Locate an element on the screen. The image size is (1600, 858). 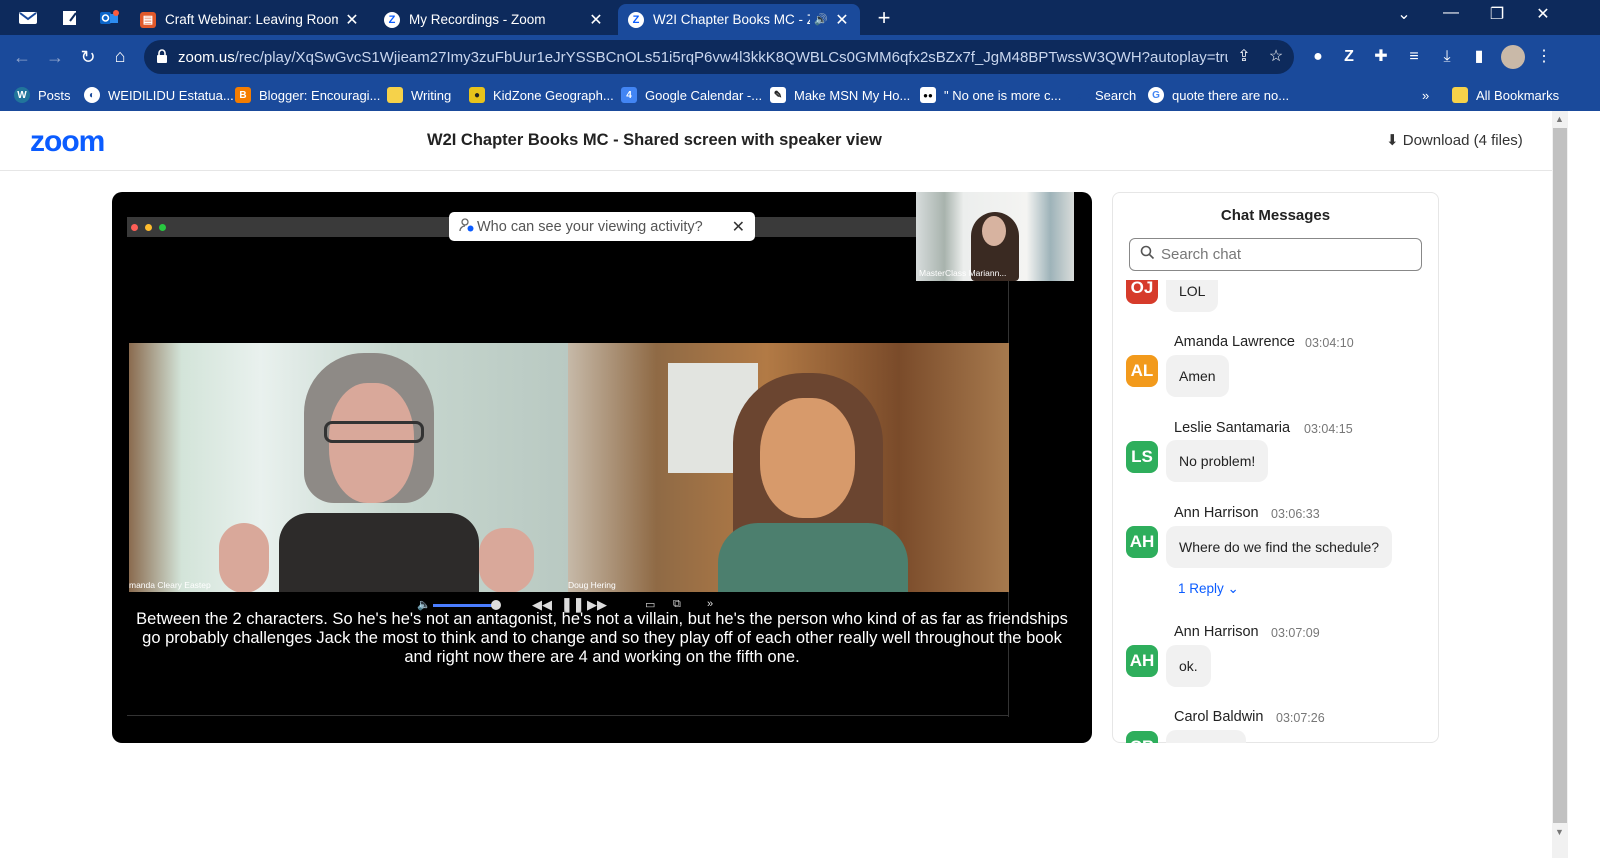
message-time: 03:07:09 is located at coordinates (1295, 633).